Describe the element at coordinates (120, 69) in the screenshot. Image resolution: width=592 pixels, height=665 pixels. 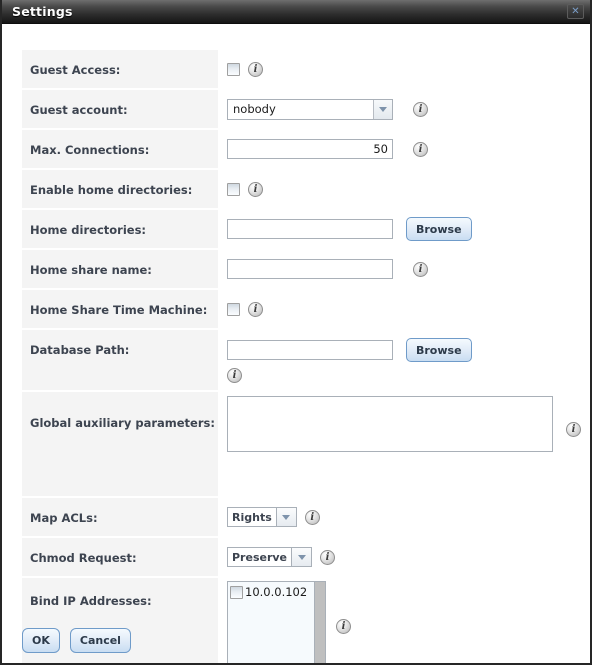
I see `label-guest-access: Guest Access:` at that location.